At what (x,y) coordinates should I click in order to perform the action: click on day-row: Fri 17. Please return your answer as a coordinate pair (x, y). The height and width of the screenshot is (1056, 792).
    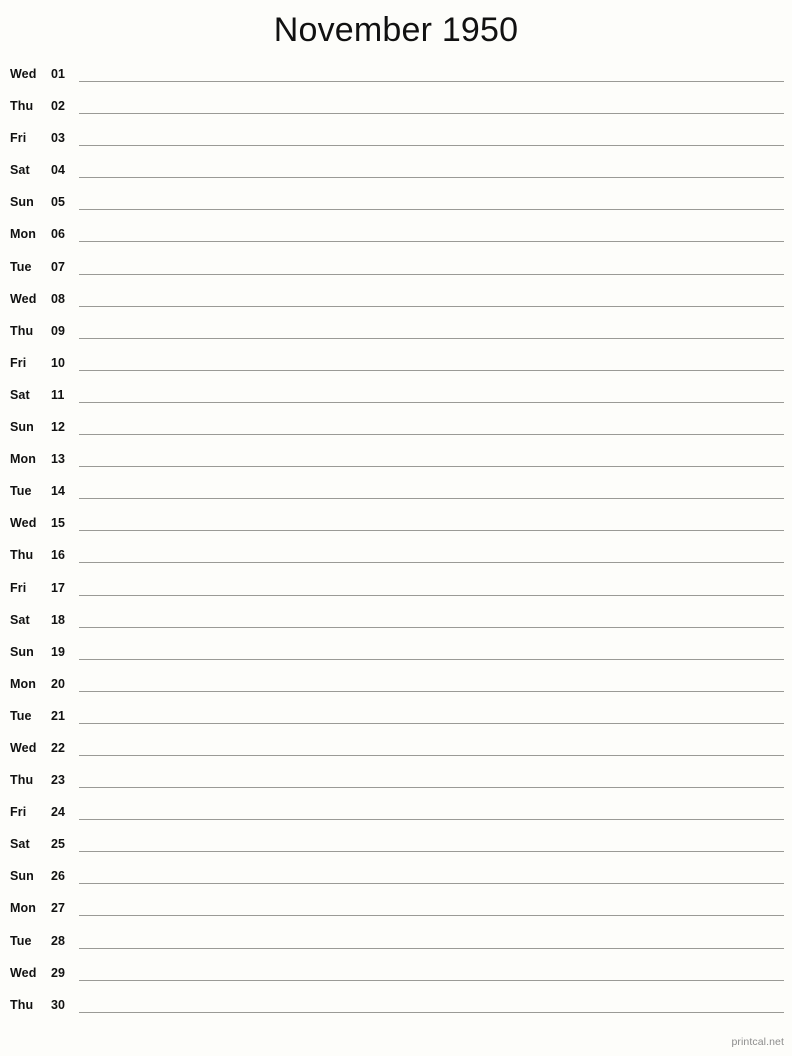
    Looking at the image, I should click on (396, 590).